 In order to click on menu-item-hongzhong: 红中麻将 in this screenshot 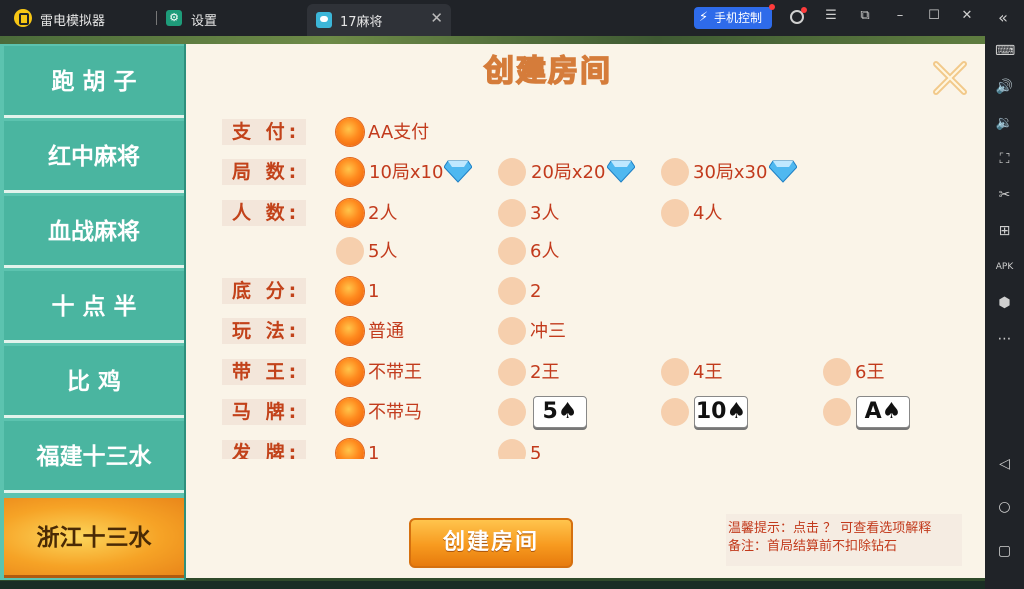, I will do `click(94, 157)`.